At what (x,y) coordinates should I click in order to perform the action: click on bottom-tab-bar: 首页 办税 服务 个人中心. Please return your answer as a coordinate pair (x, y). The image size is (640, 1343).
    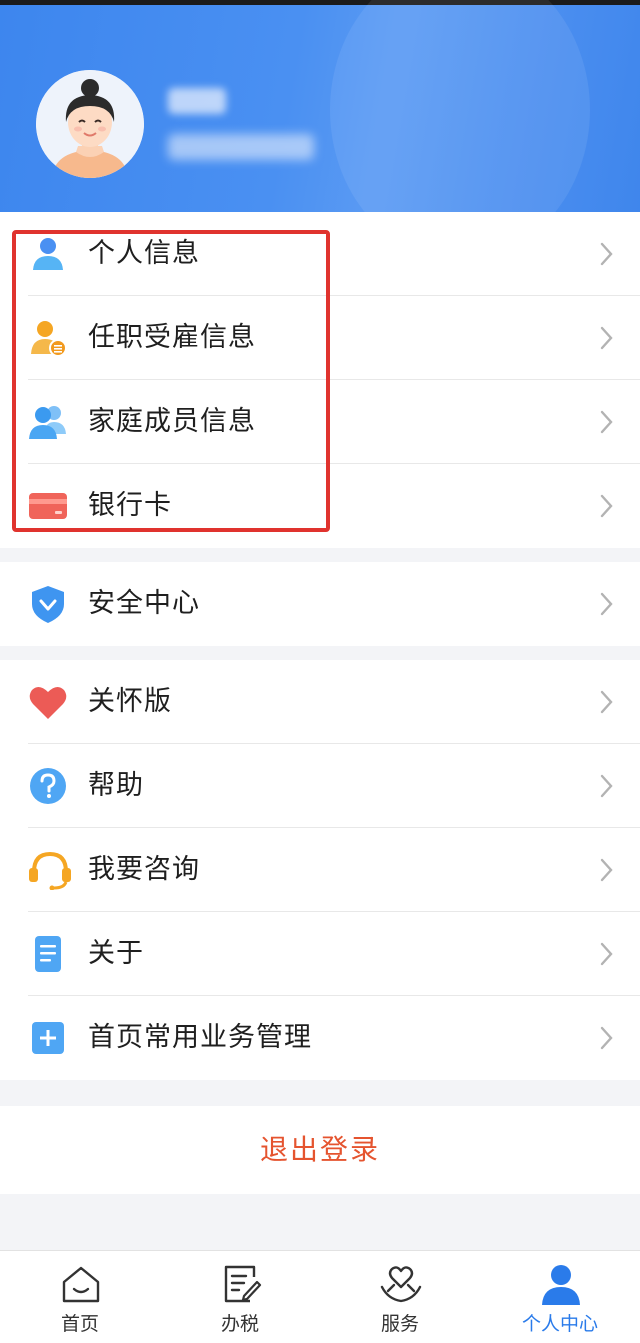
    Looking at the image, I should click on (320, 1296).